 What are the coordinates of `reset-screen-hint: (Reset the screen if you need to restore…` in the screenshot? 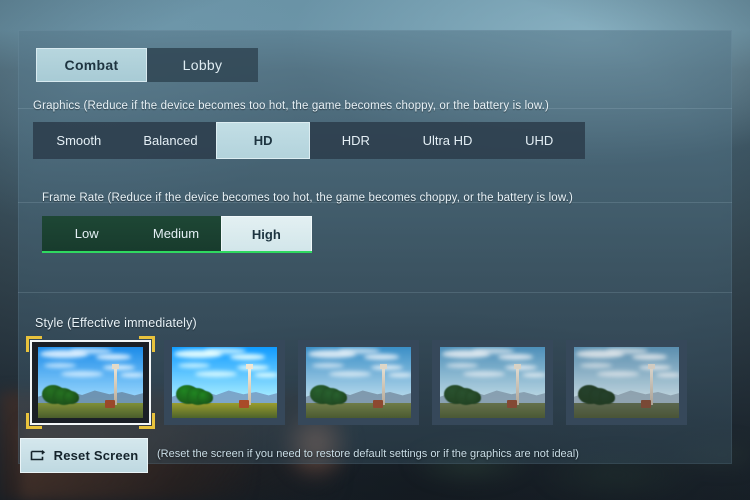 It's located at (368, 454).